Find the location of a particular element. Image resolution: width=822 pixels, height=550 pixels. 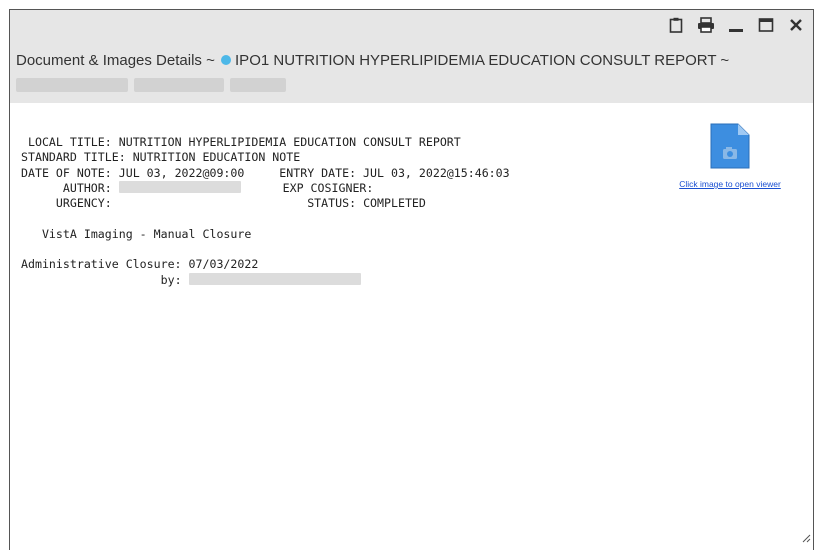

open-viewer-link: Click image to open viewer is located at coordinates (730, 184).